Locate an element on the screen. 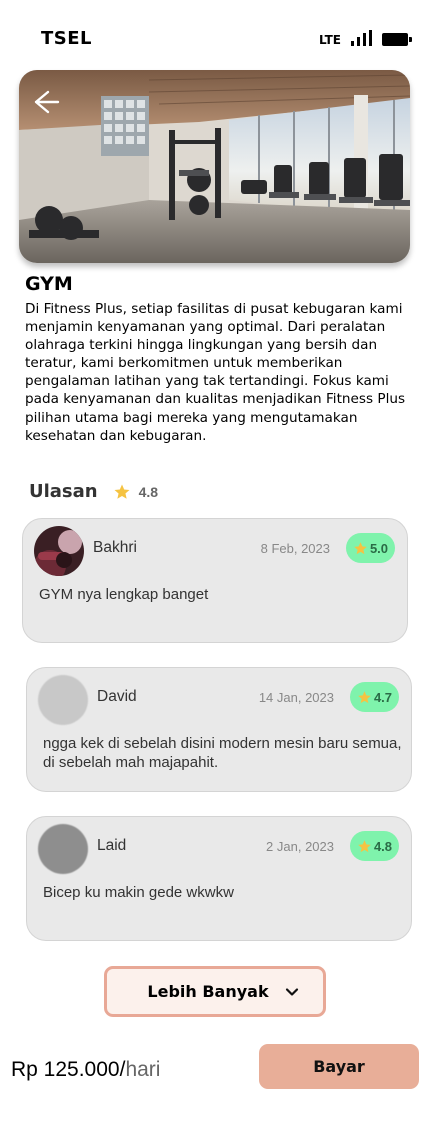  reviewer-name: Laid is located at coordinates (112, 845).